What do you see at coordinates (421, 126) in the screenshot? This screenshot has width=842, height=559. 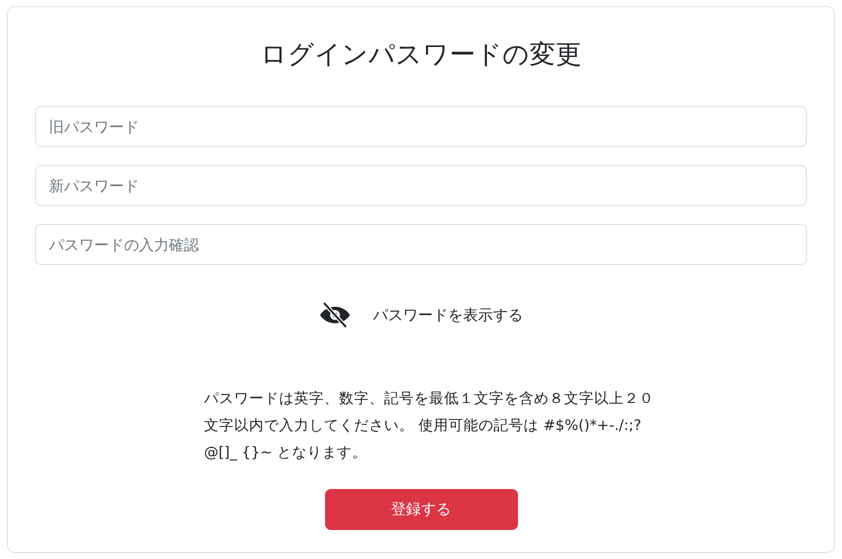 I see `password-field: 旧パスワード` at bounding box center [421, 126].